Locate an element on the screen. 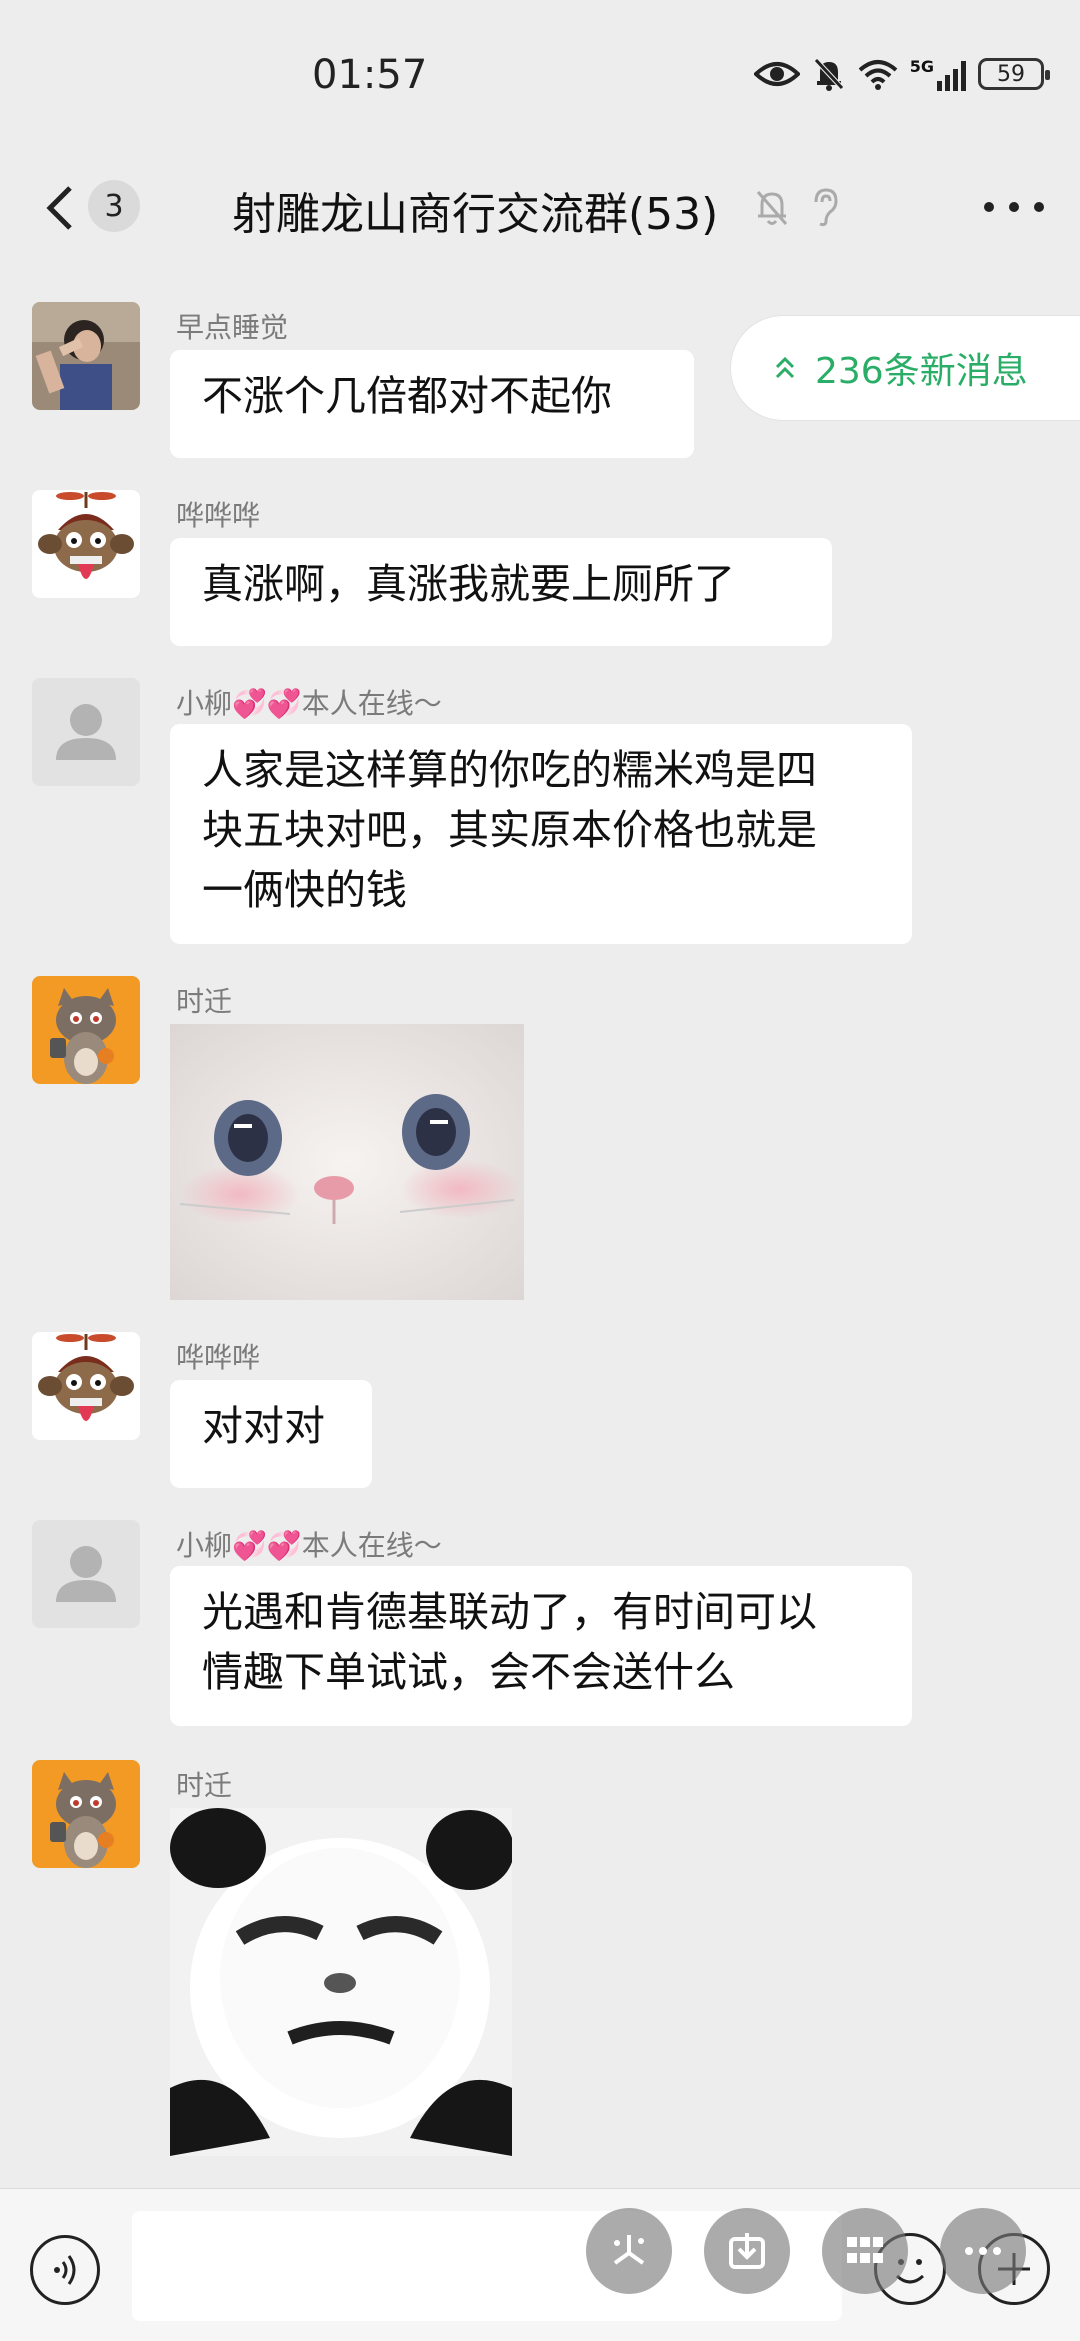 The image size is (1080, 2341). sparkle-icon is located at coordinates (629, 2250).